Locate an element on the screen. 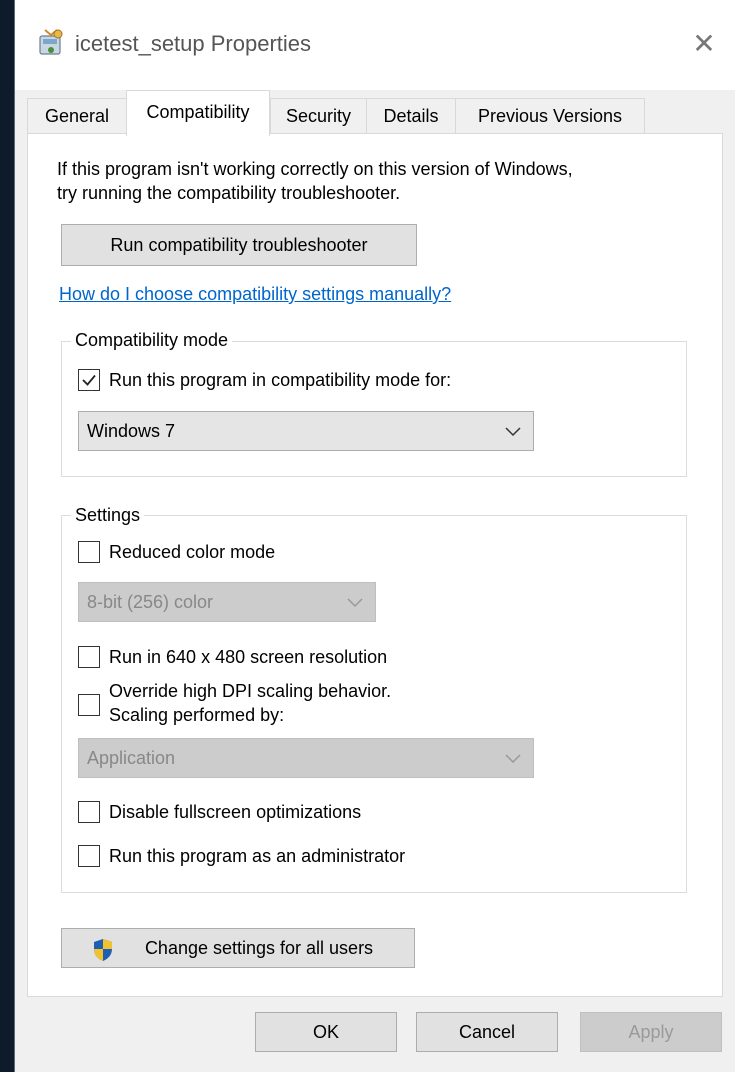  res-640-checkbox is located at coordinates (89, 657).